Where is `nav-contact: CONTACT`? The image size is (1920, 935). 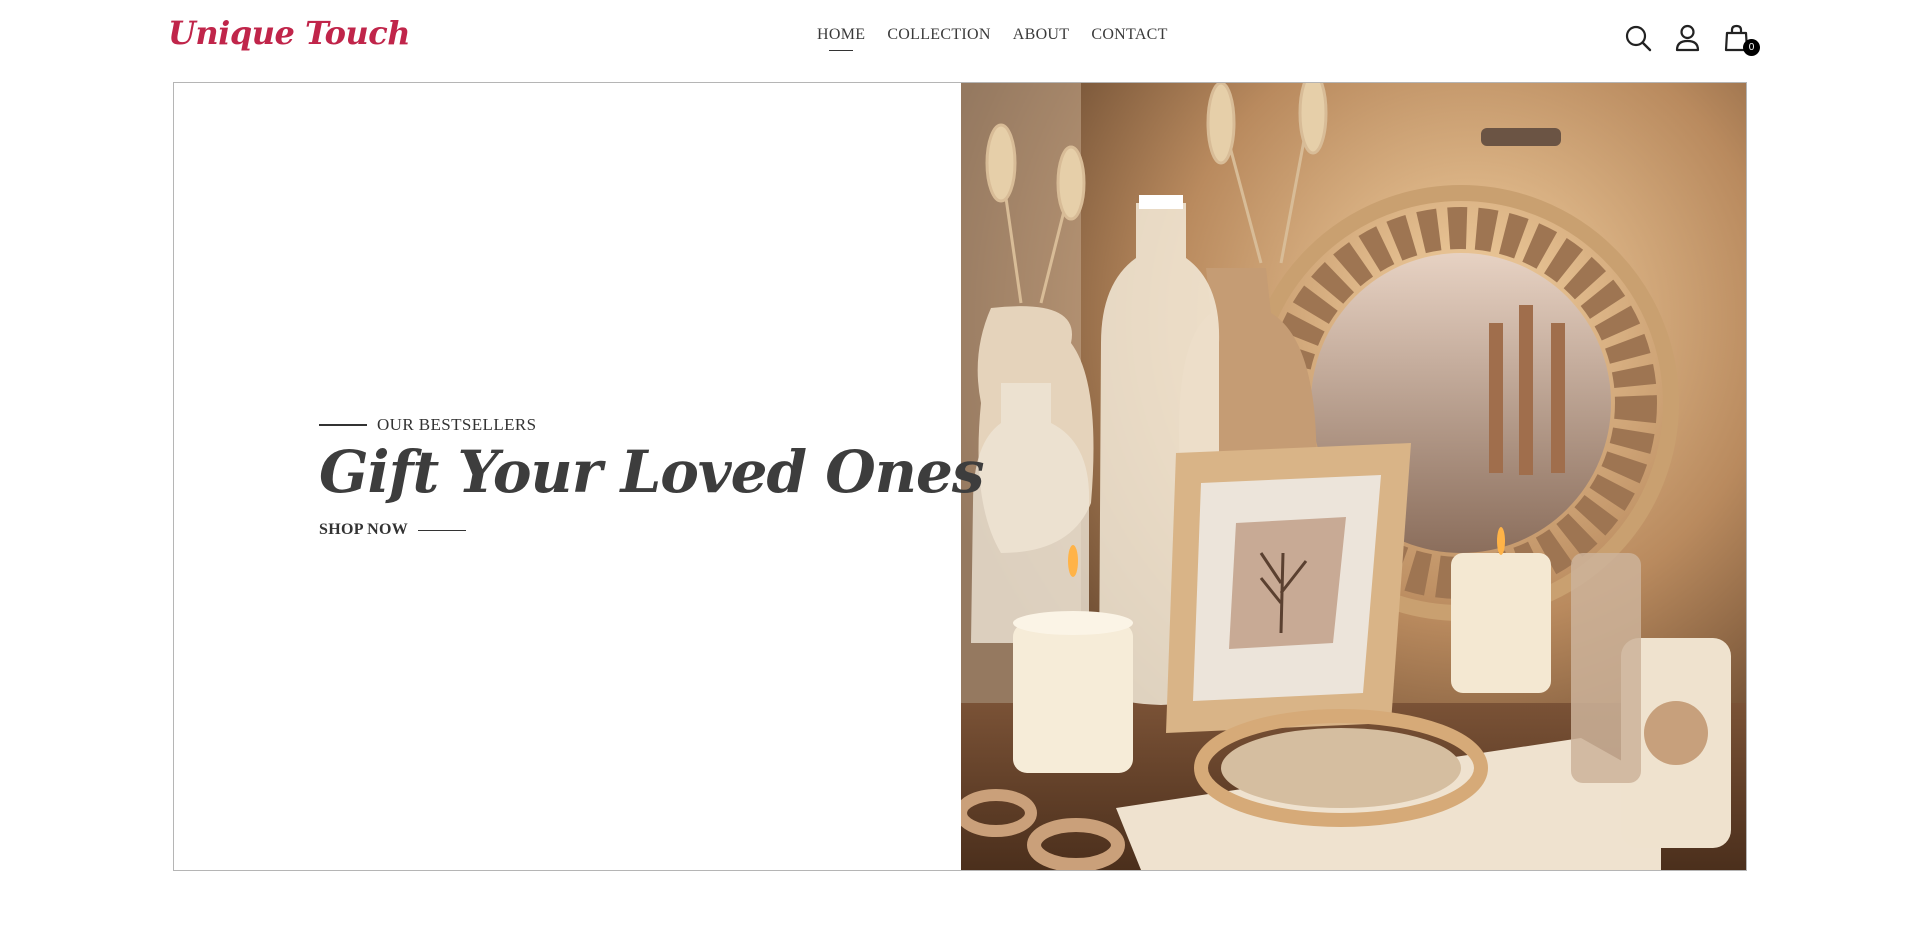 nav-contact: CONTACT is located at coordinates (1129, 35).